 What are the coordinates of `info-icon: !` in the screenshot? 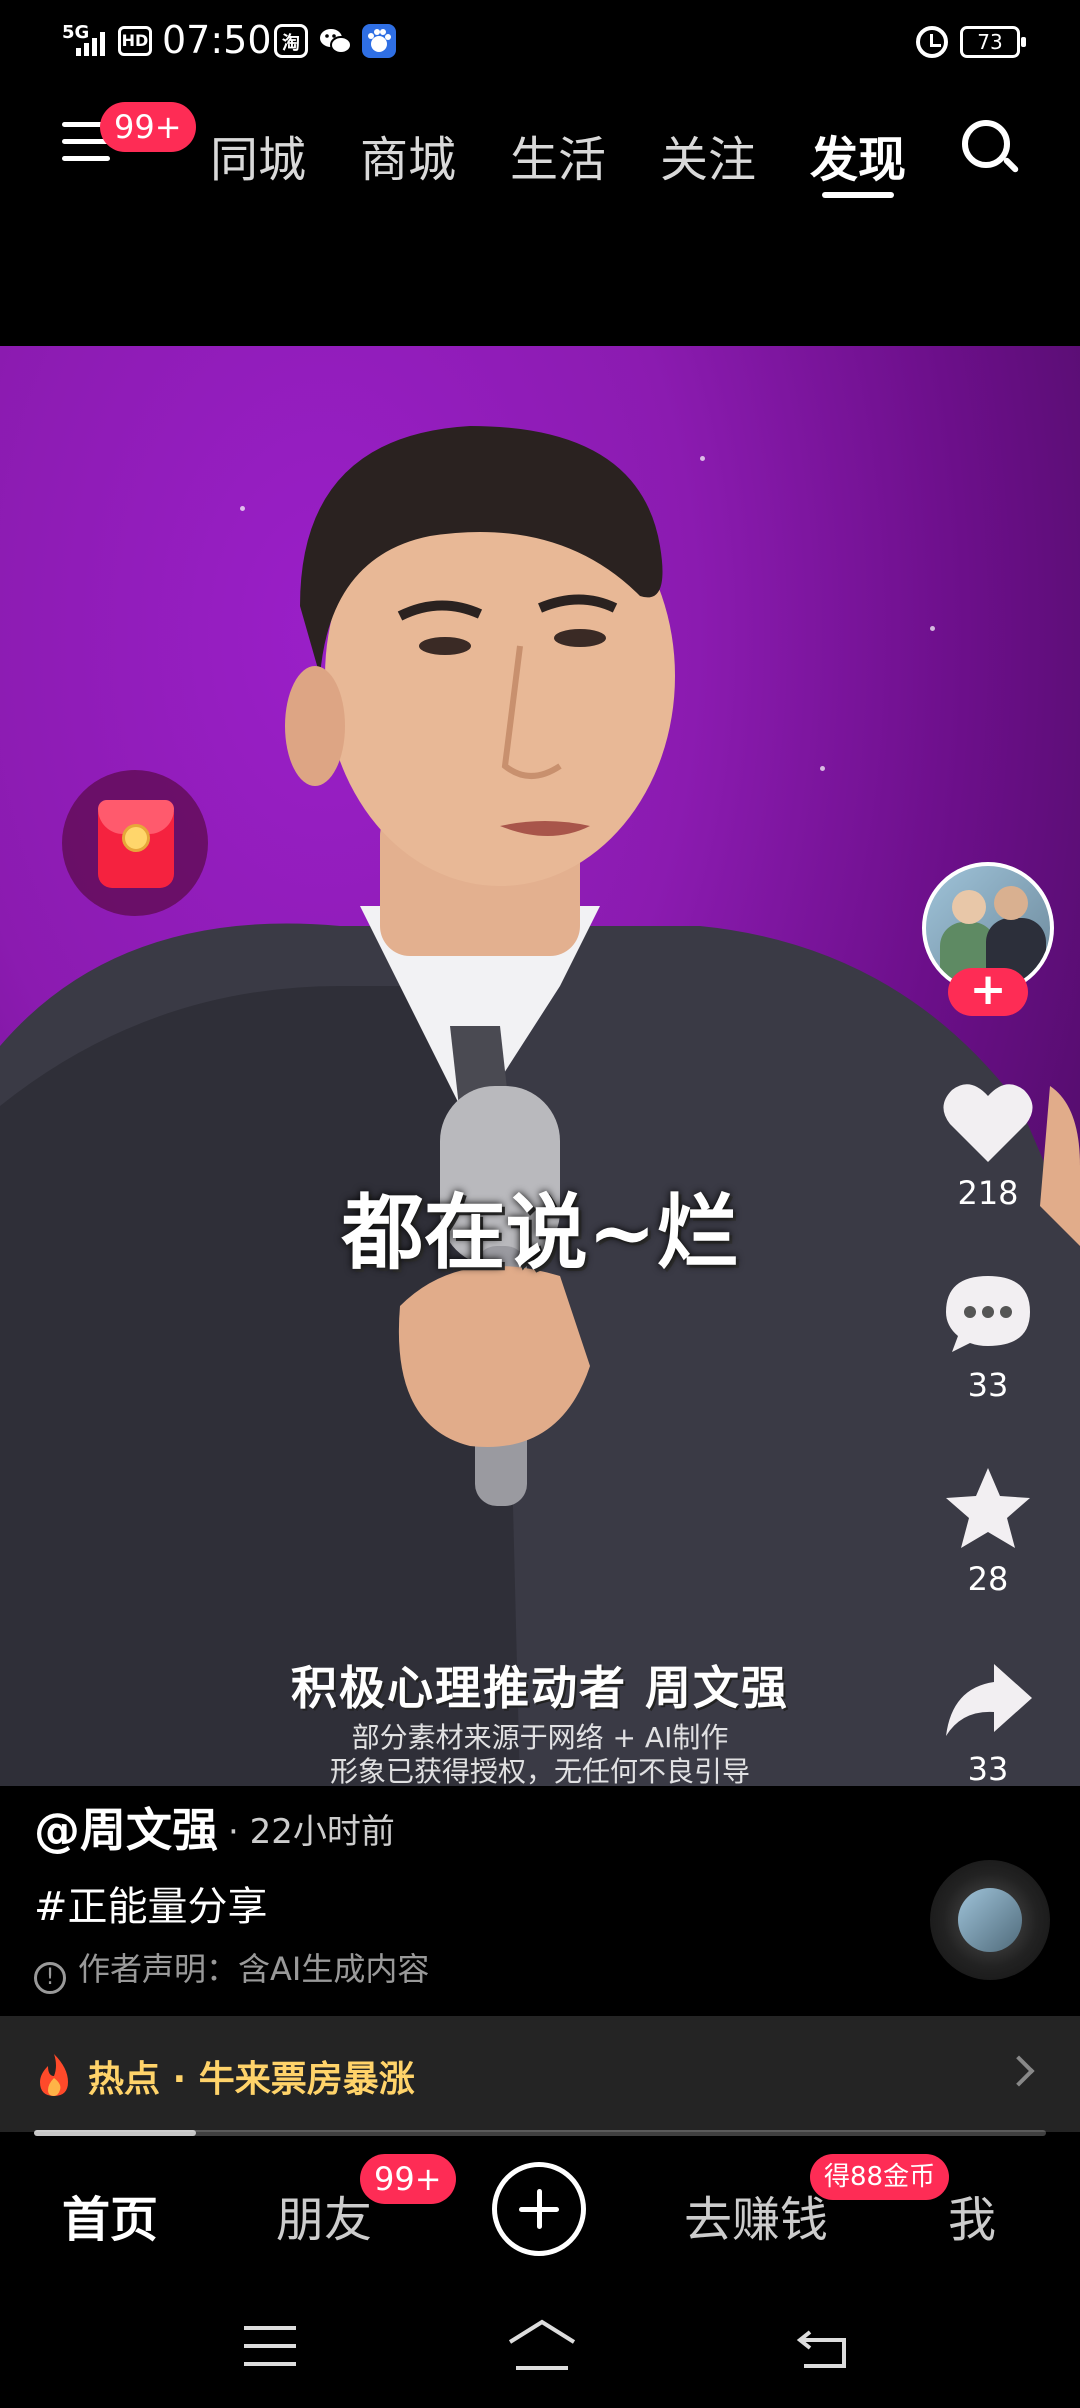 It's located at (50, 1978).